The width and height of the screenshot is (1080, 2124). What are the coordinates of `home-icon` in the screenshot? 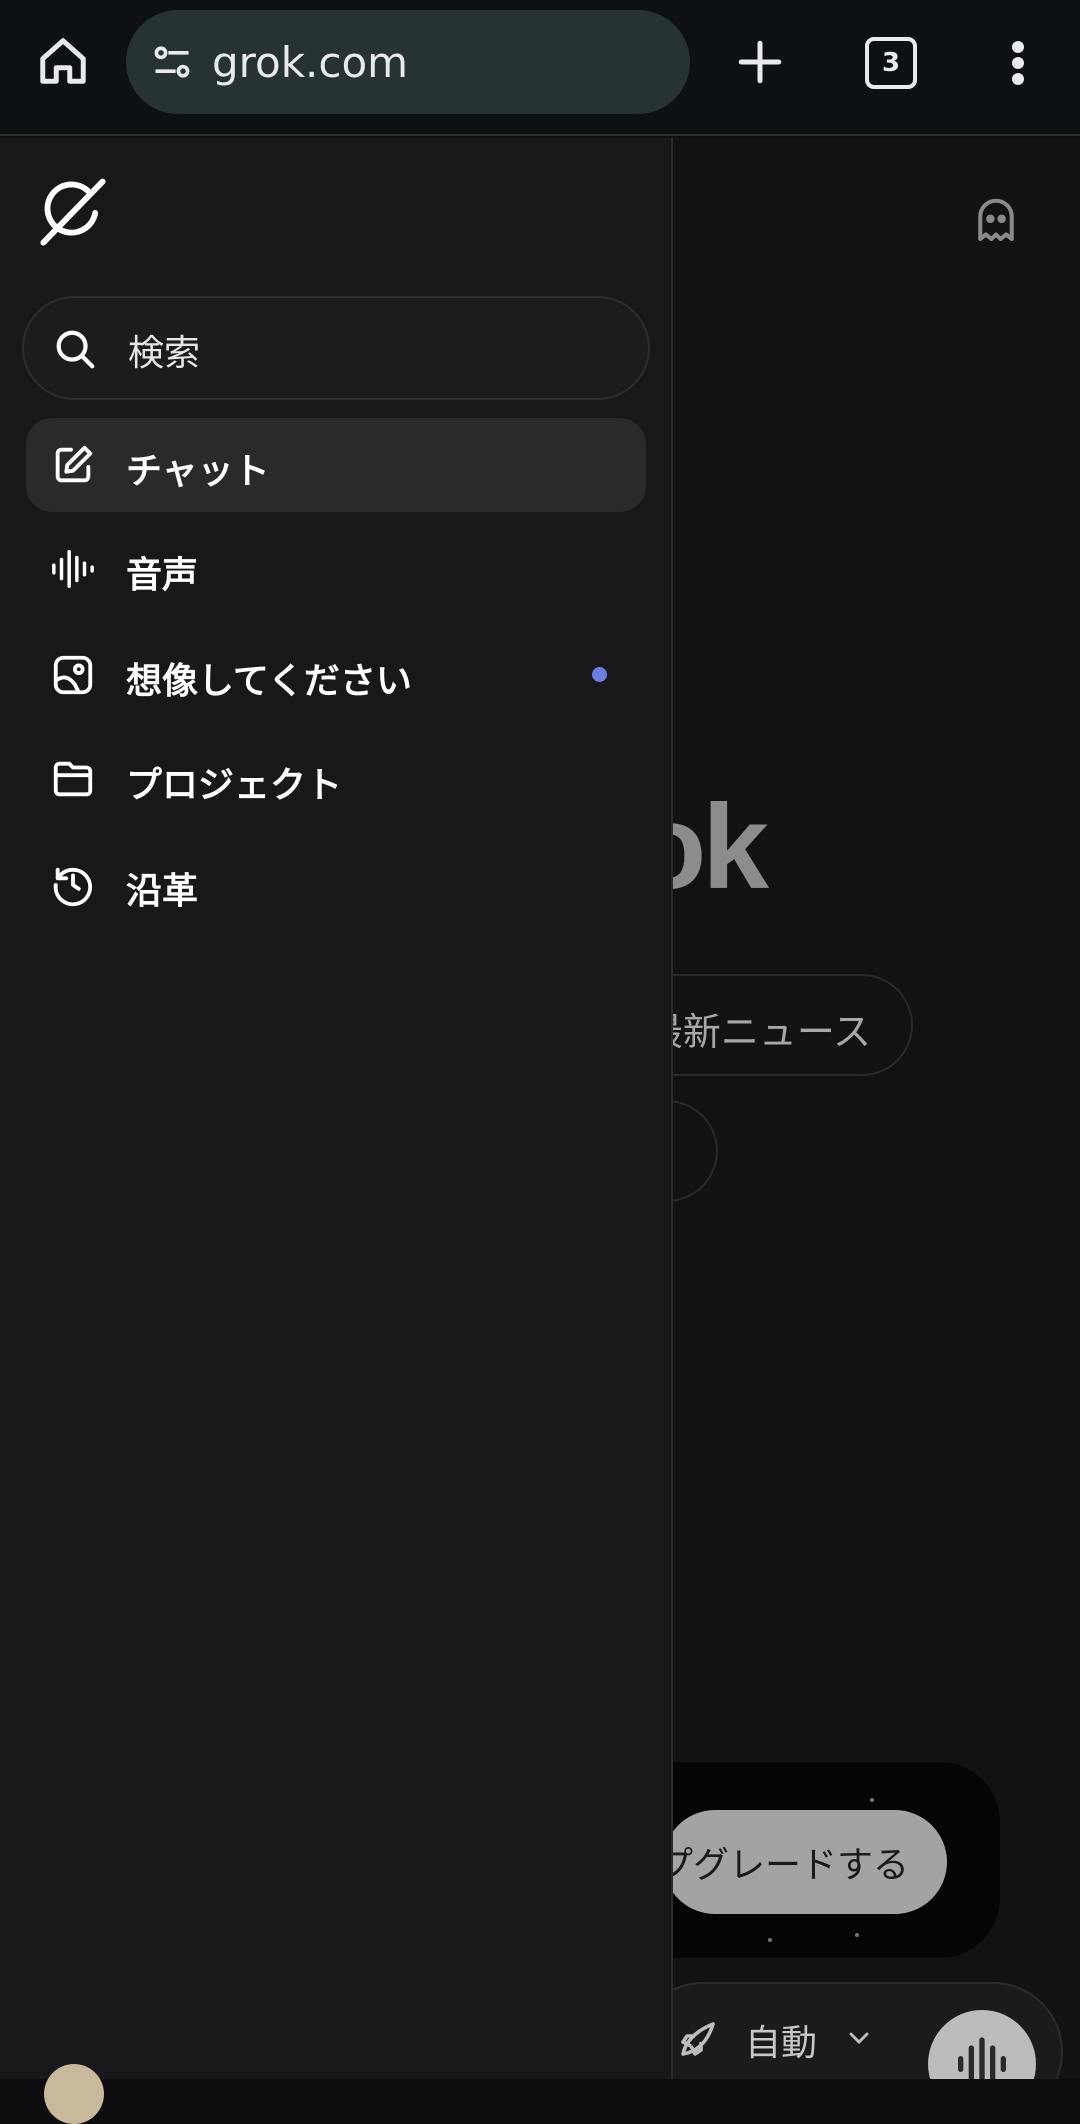 It's located at (63, 61).